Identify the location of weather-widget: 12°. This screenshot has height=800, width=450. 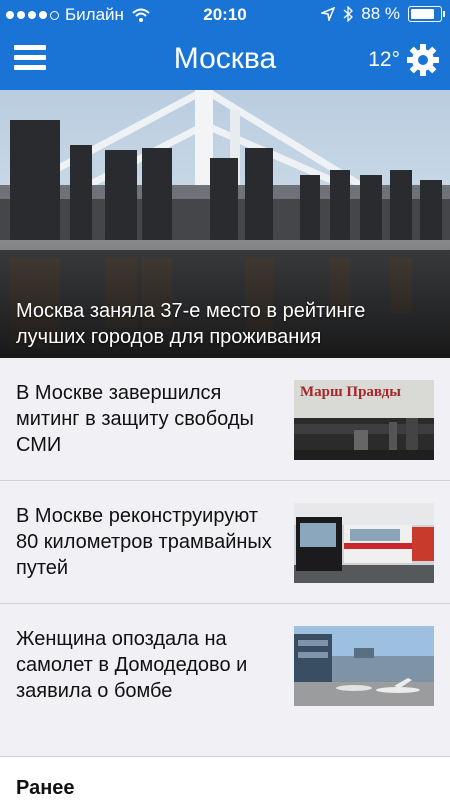
(404, 60).